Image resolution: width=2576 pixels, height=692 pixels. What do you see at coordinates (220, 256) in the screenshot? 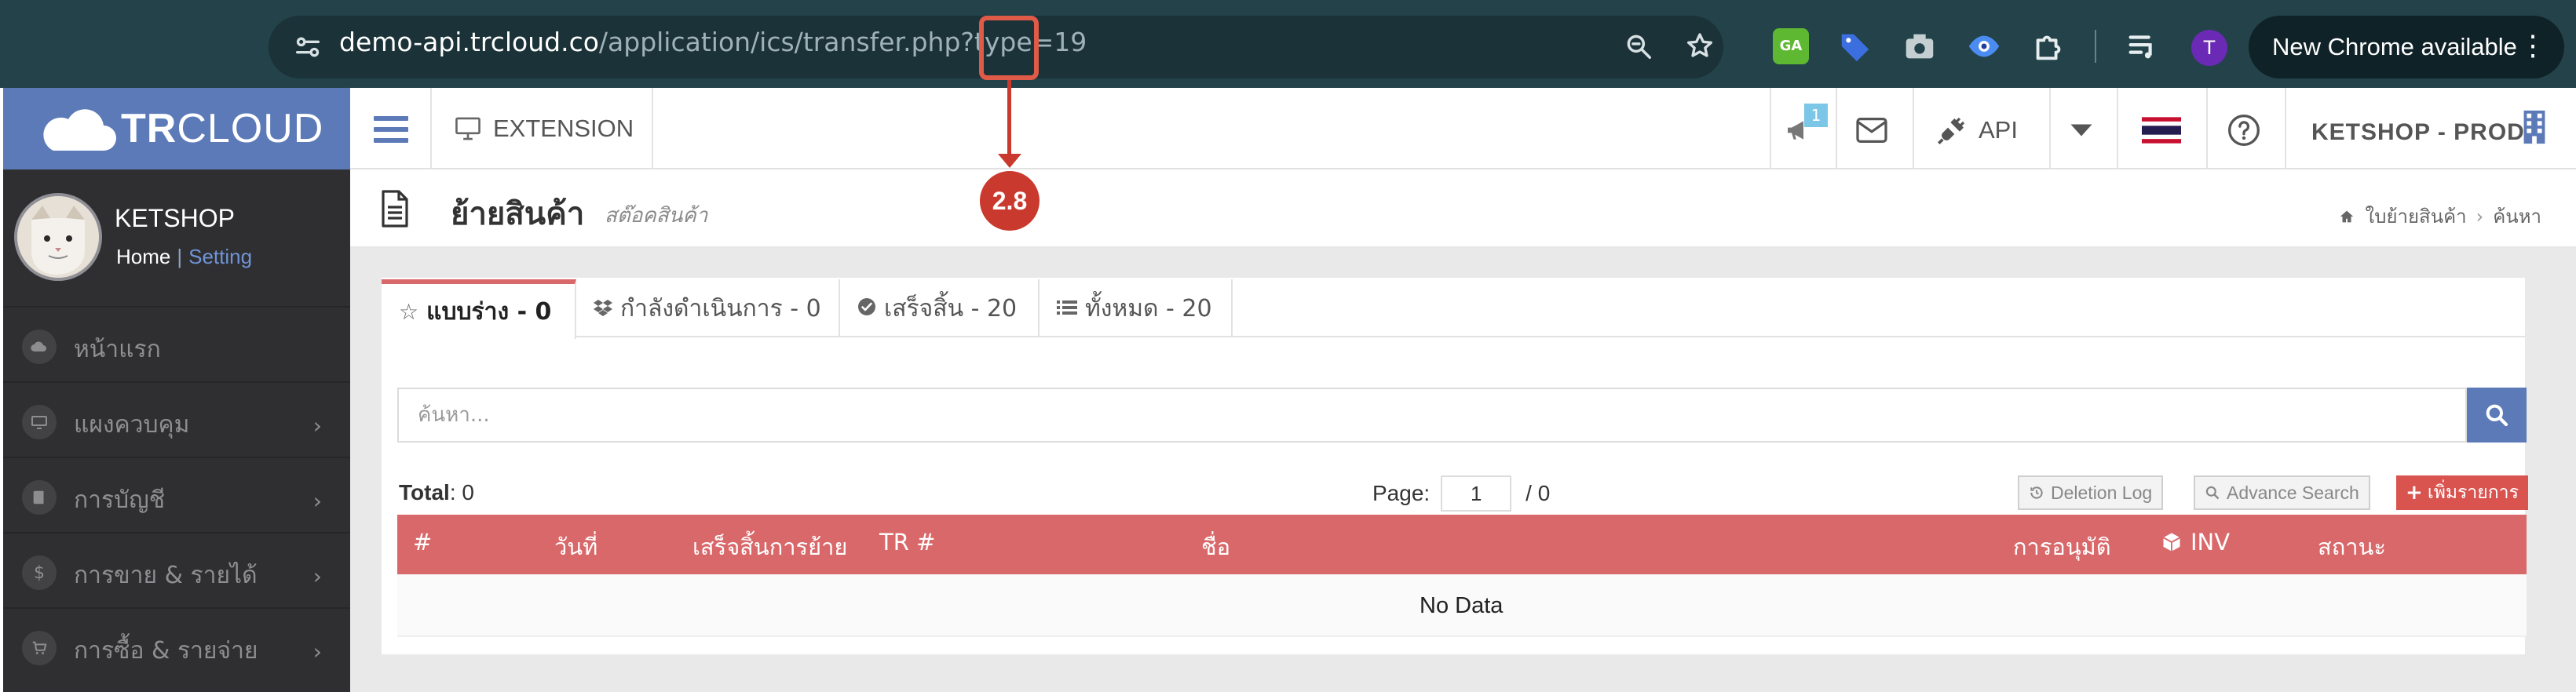
I see `setting-link: Setting` at bounding box center [220, 256].